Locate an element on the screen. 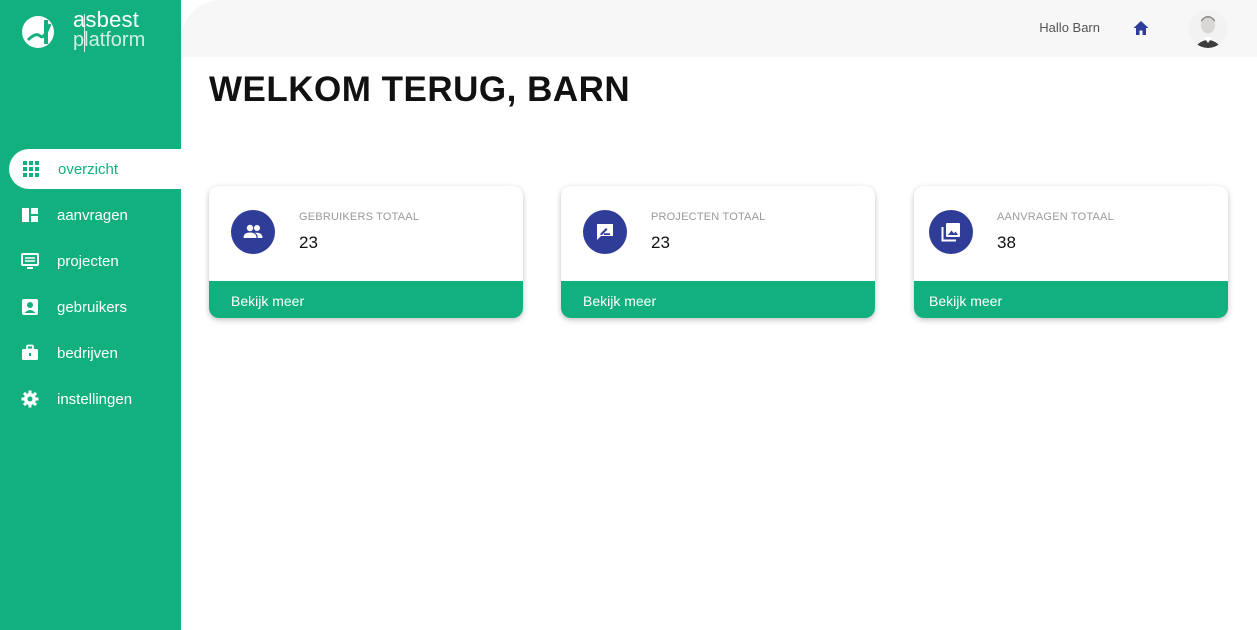  top-bar: Hallo Barn is located at coordinates (719, 28).